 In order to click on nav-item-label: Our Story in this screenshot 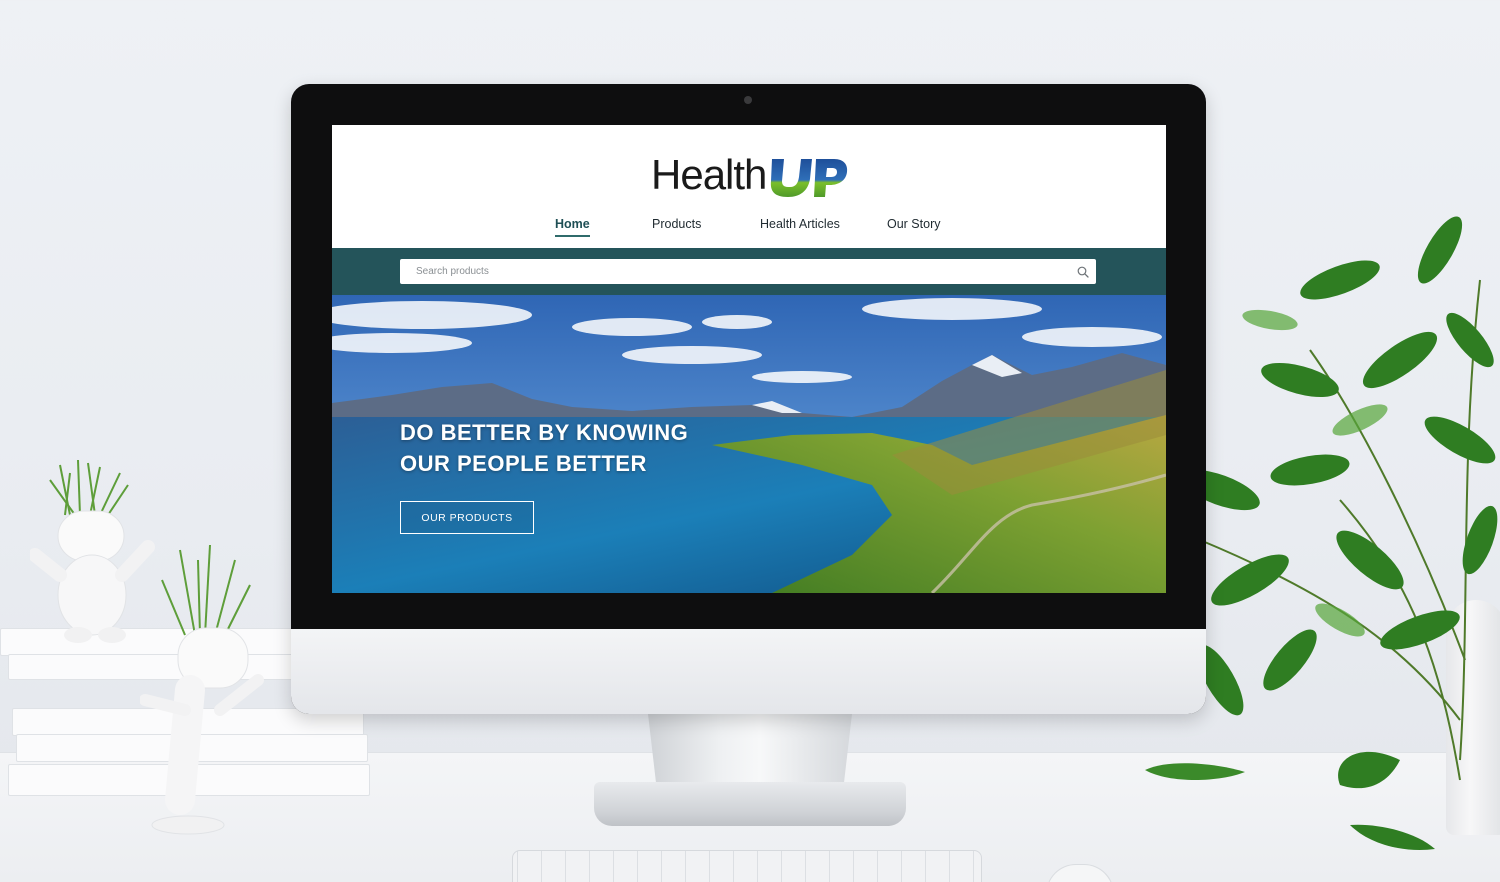, I will do `click(914, 224)`.